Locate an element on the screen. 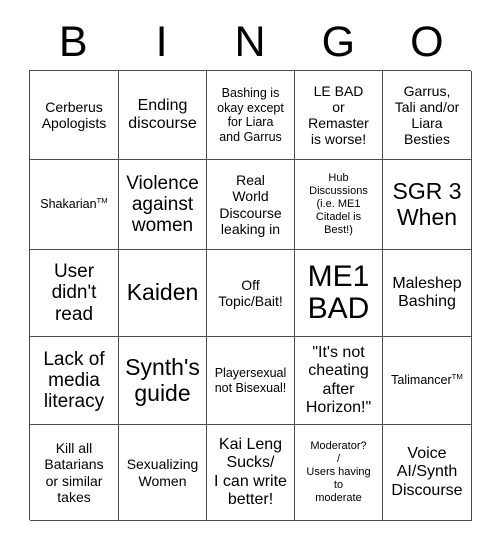  bingo-cell-label: Real World Discourse leaking in is located at coordinates (250, 204).